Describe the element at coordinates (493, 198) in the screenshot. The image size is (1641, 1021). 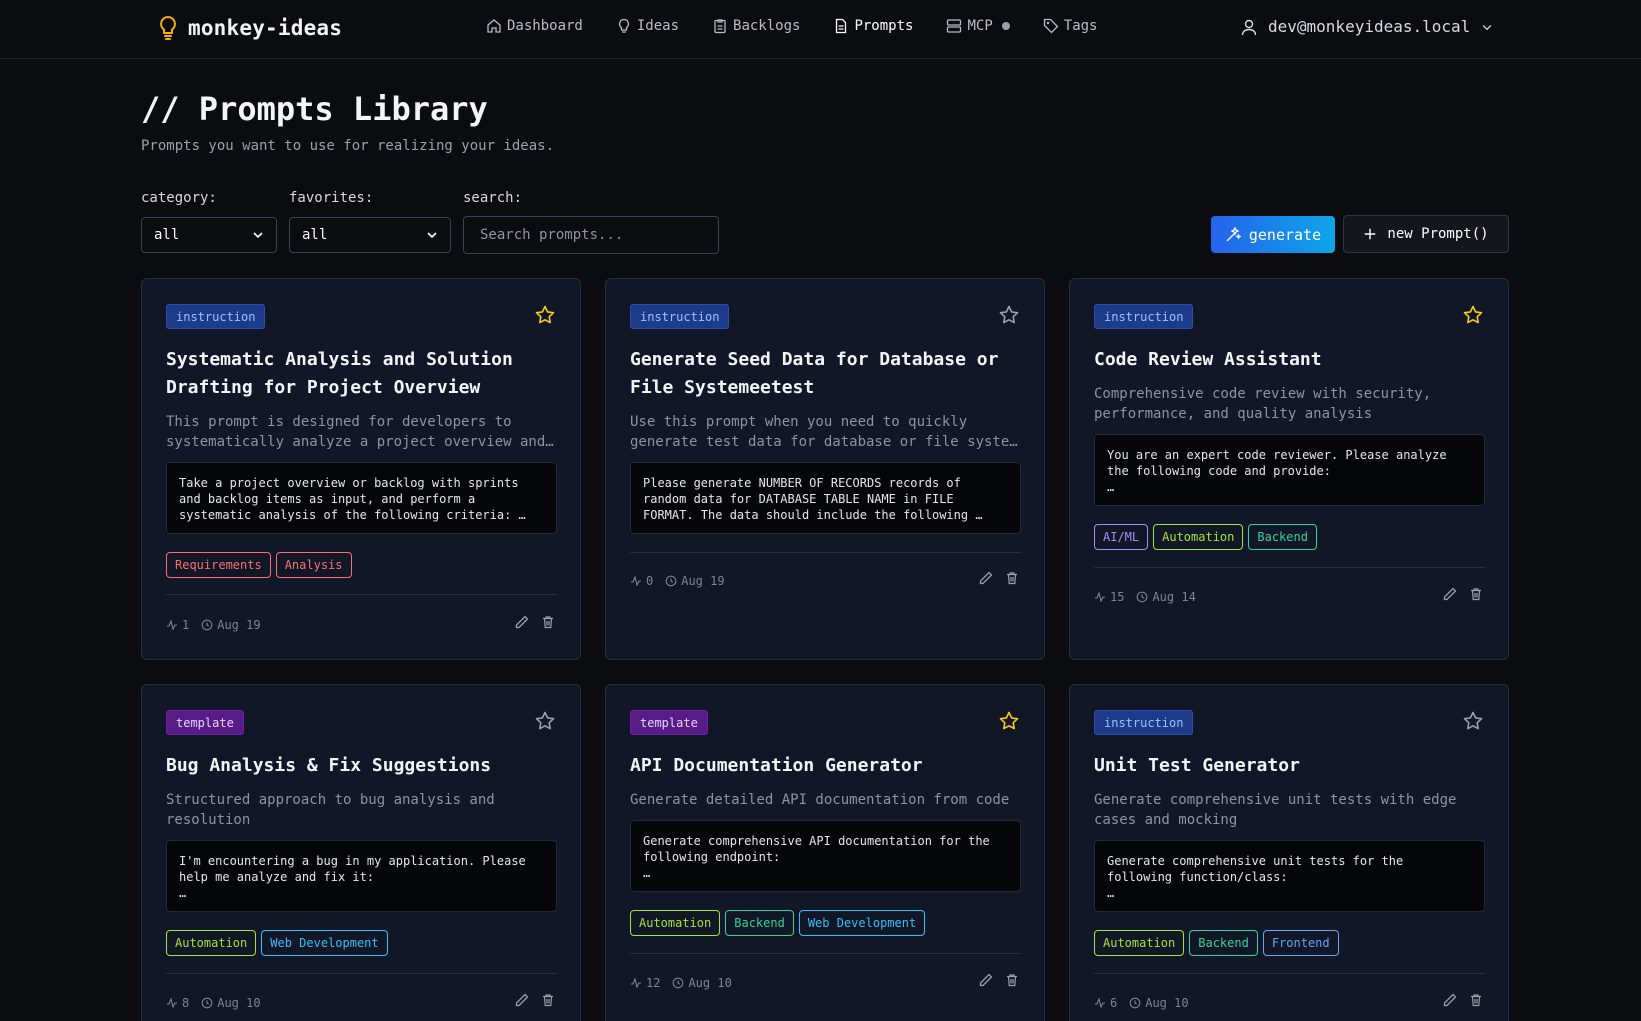
I see `search-label: search:` at that location.